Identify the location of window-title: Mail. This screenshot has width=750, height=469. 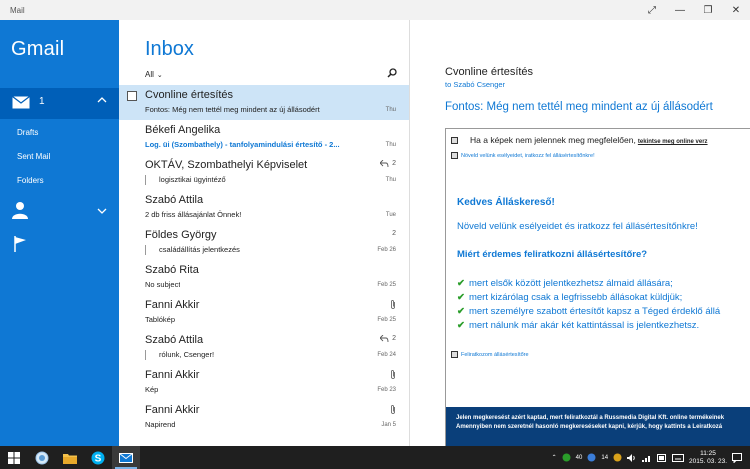
(17, 10).